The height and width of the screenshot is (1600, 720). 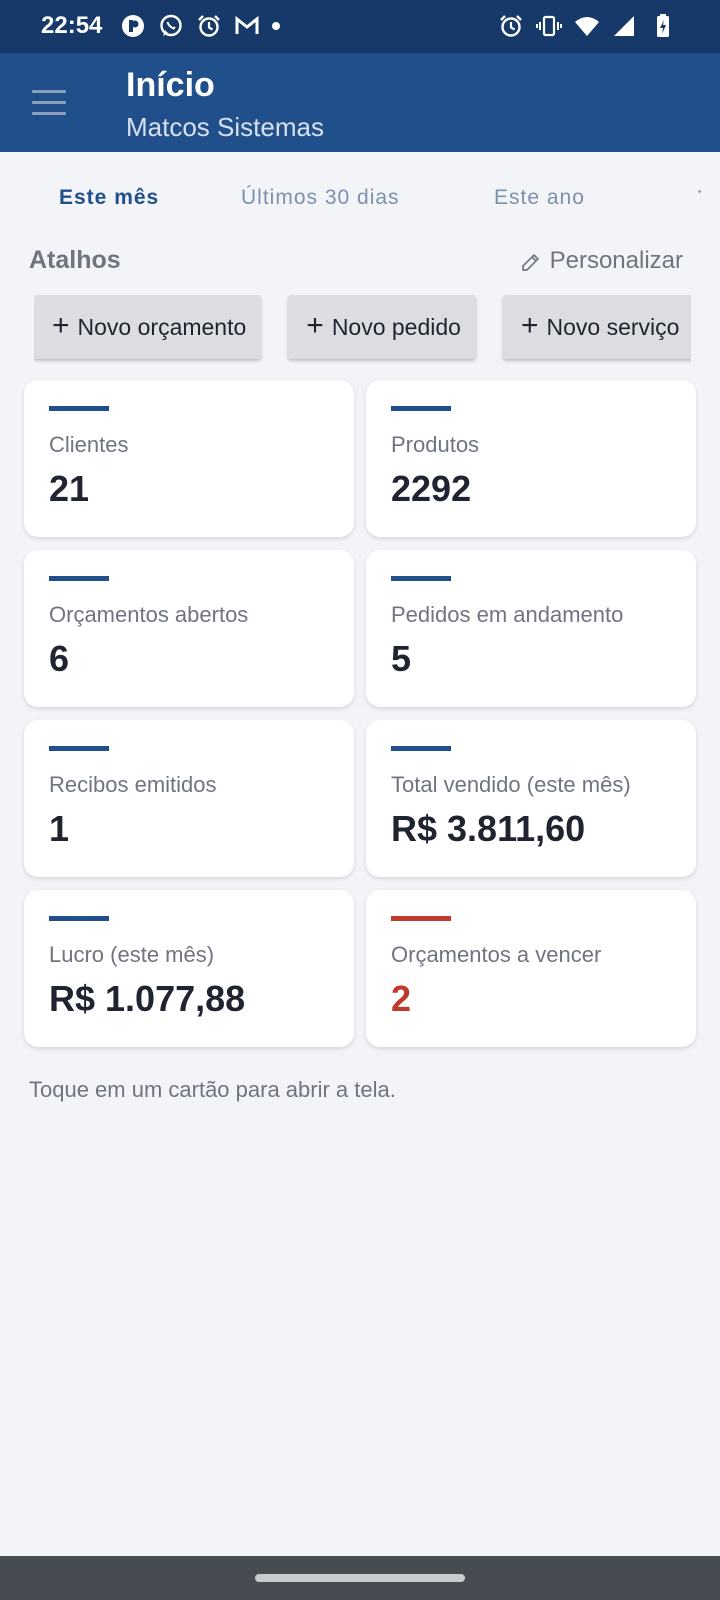 I want to click on card-value: 5, so click(x=401, y=658).